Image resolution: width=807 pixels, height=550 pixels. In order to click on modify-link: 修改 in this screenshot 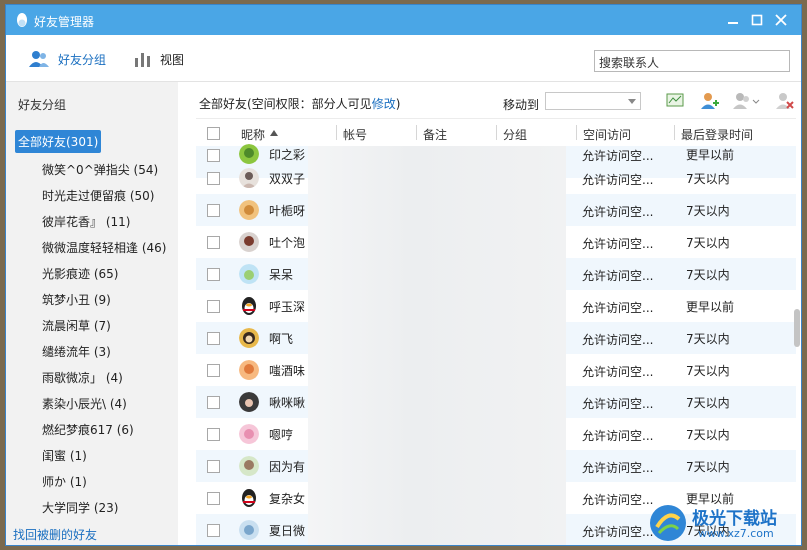, I will do `click(384, 104)`.